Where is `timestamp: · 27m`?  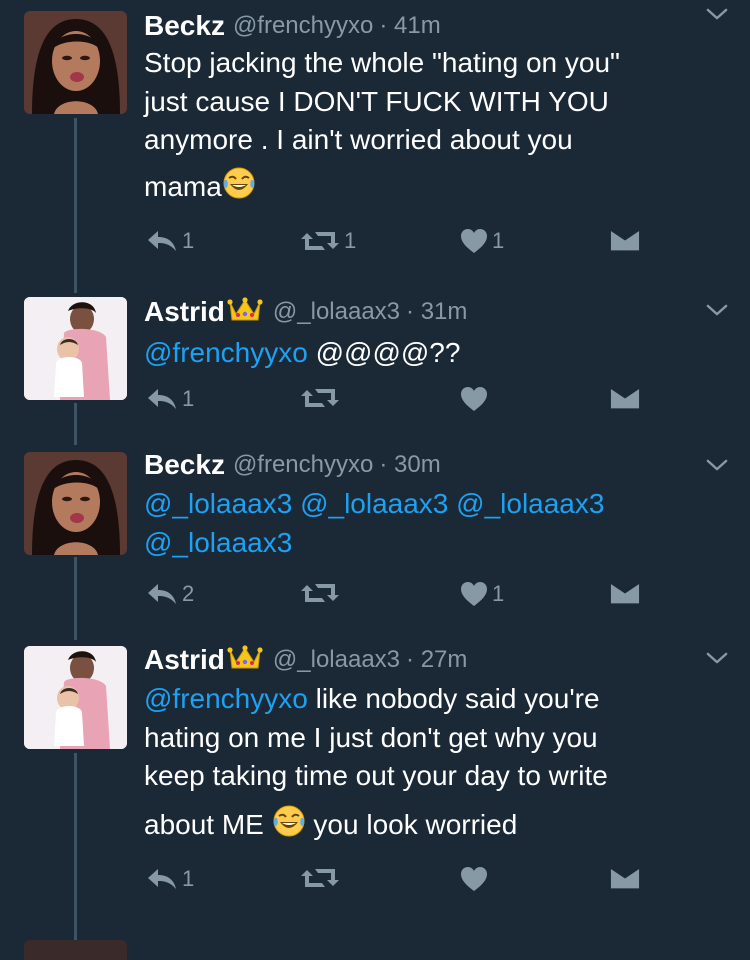 timestamp: · 27m is located at coordinates (436, 660).